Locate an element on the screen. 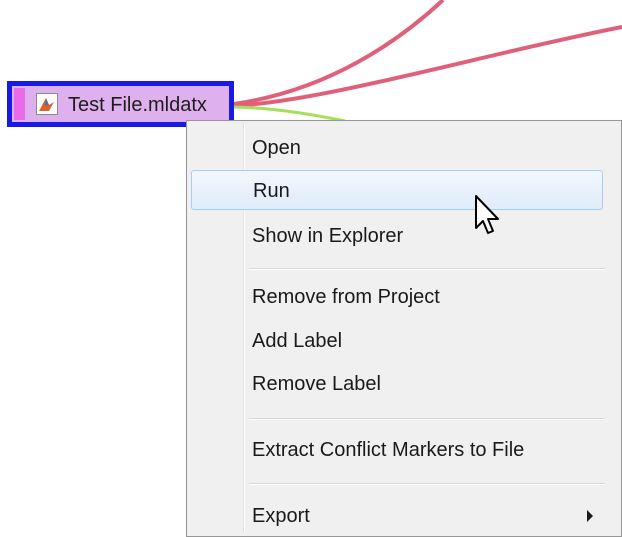 This screenshot has width=622, height=537. menu-item-label: Open is located at coordinates (276, 148).